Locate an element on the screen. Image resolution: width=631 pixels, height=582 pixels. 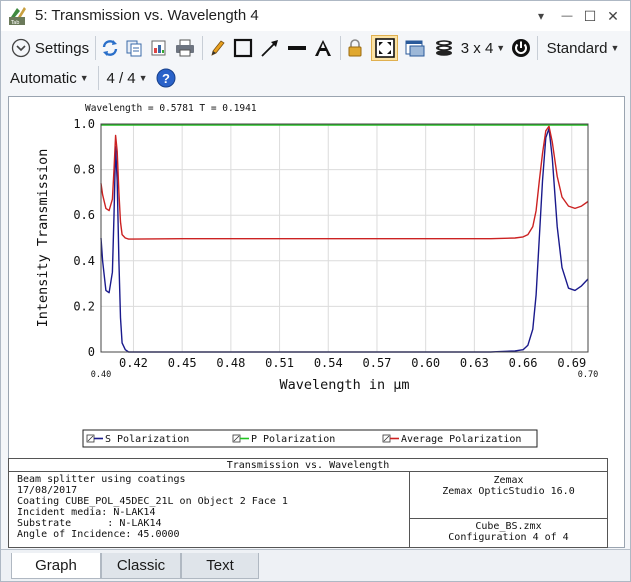
copy-icon is located at coordinates (134, 48).